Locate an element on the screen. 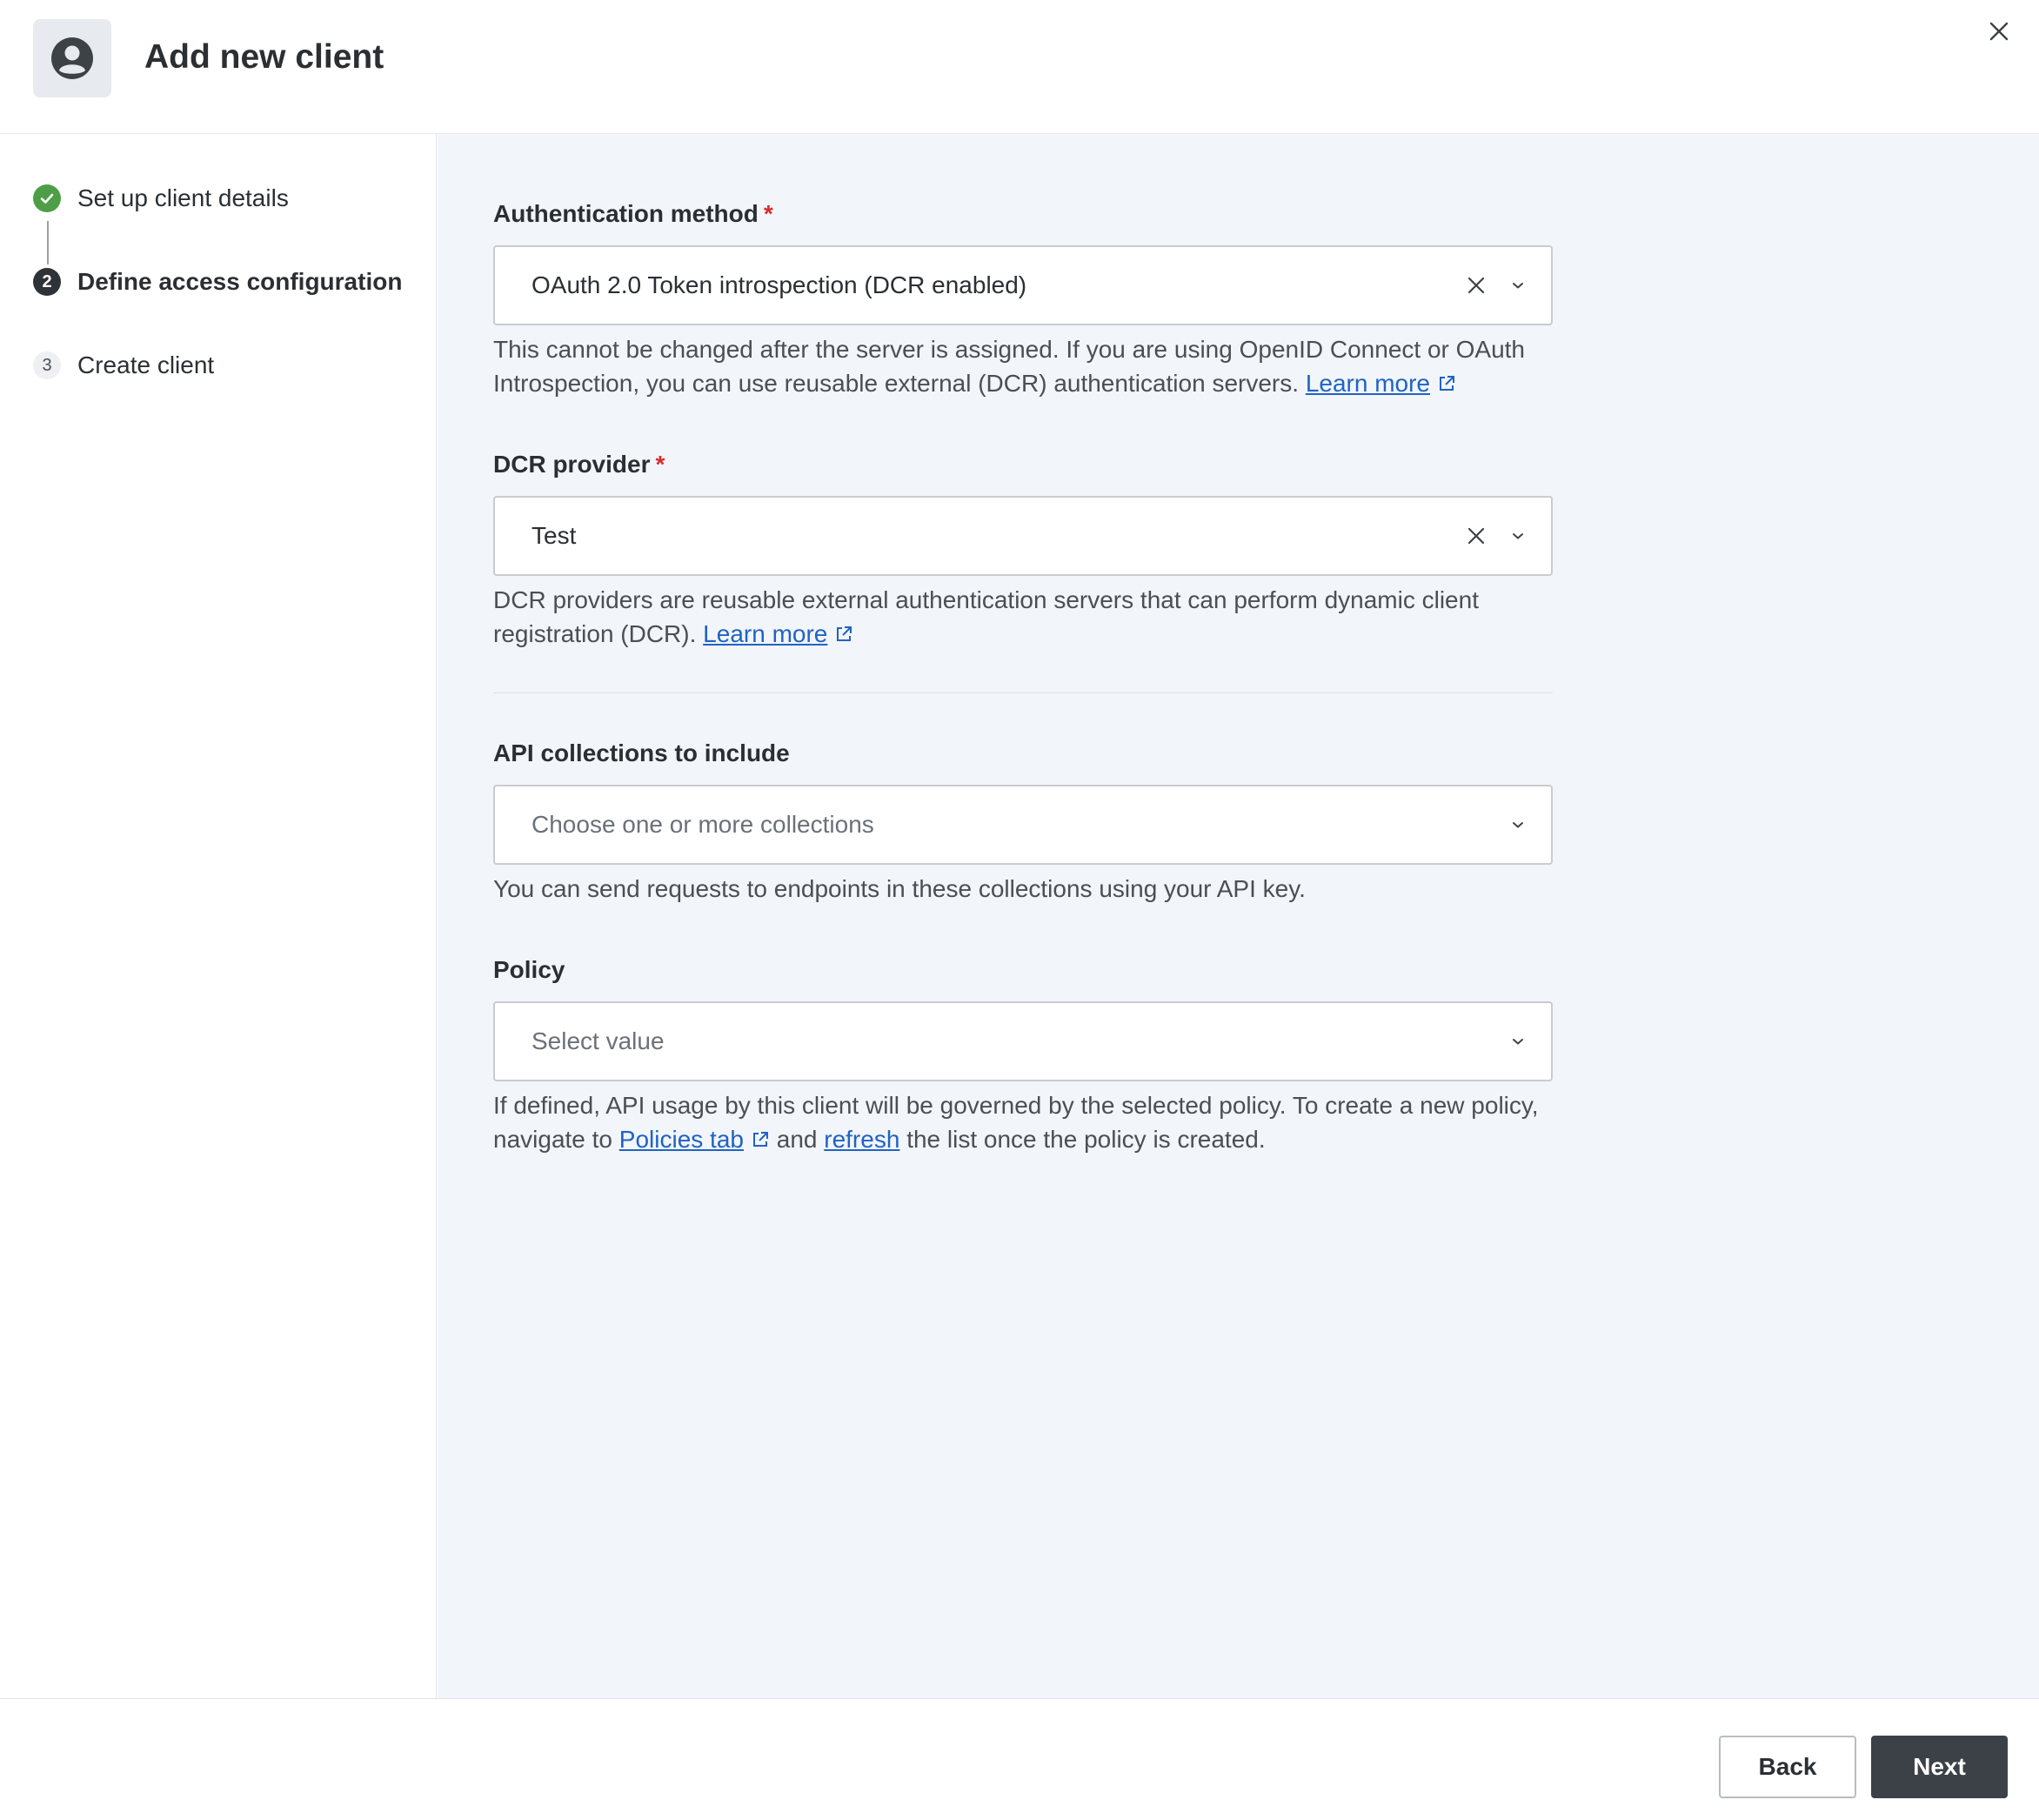  dcr-provider-value: Test is located at coordinates (554, 535).